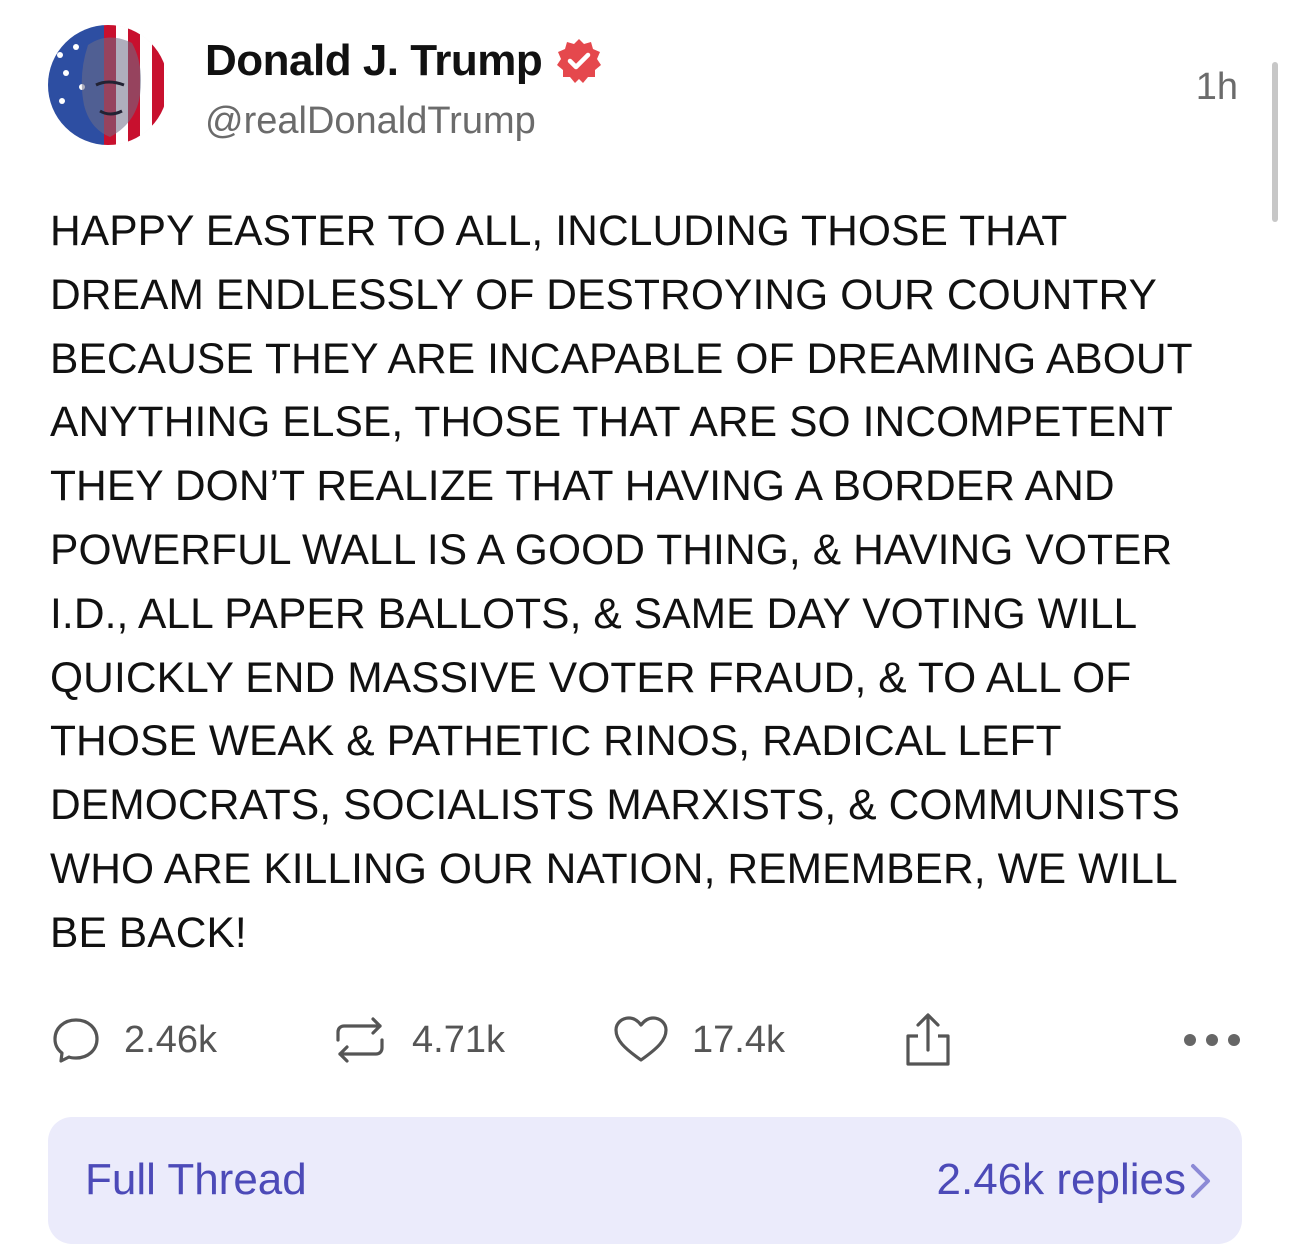  I want to click on repost-icon, so click(360, 1040).